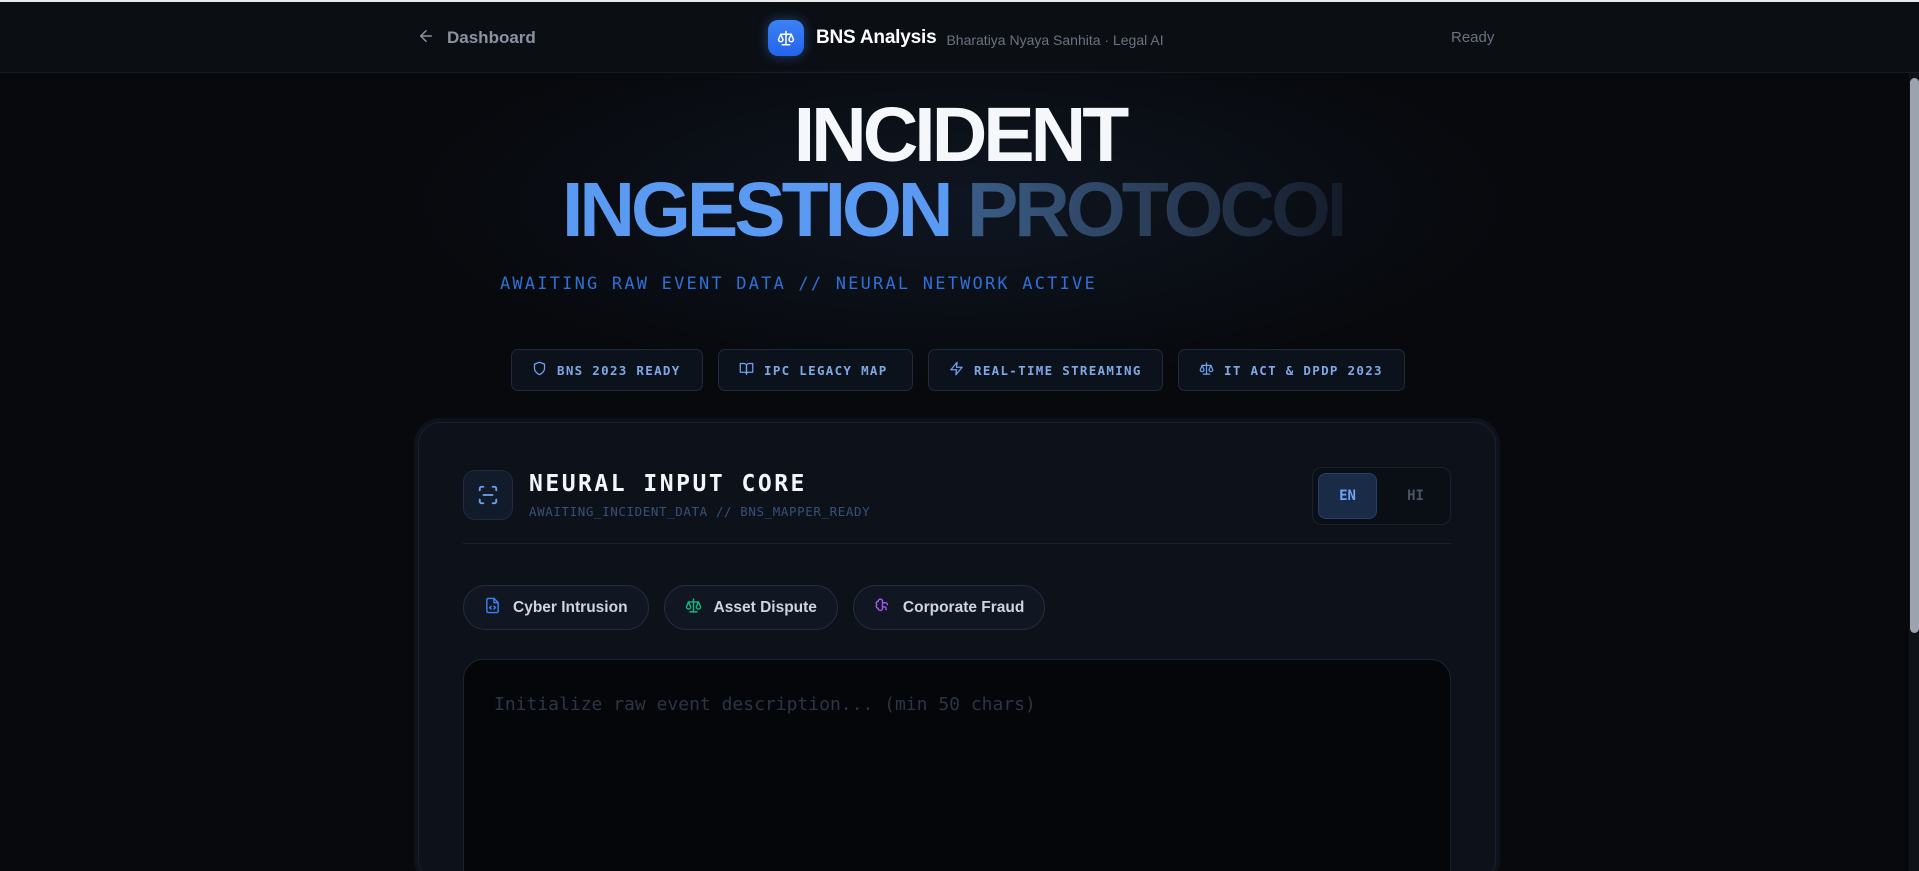 Image resolution: width=1919 pixels, height=871 pixels. Describe the element at coordinates (619, 370) in the screenshot. I see `badge-label: BNS 2023 READY` at that location.